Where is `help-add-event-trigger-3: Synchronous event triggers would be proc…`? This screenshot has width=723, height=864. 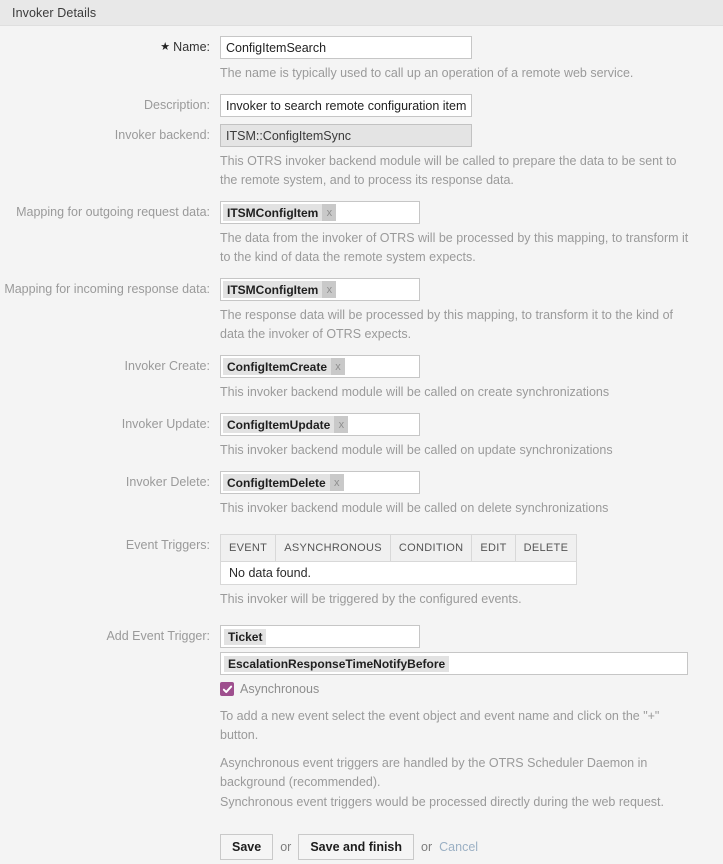
help-add-event-trigger-3: Synchronous event triggers would be proc… is located at coordinates (442, 802).